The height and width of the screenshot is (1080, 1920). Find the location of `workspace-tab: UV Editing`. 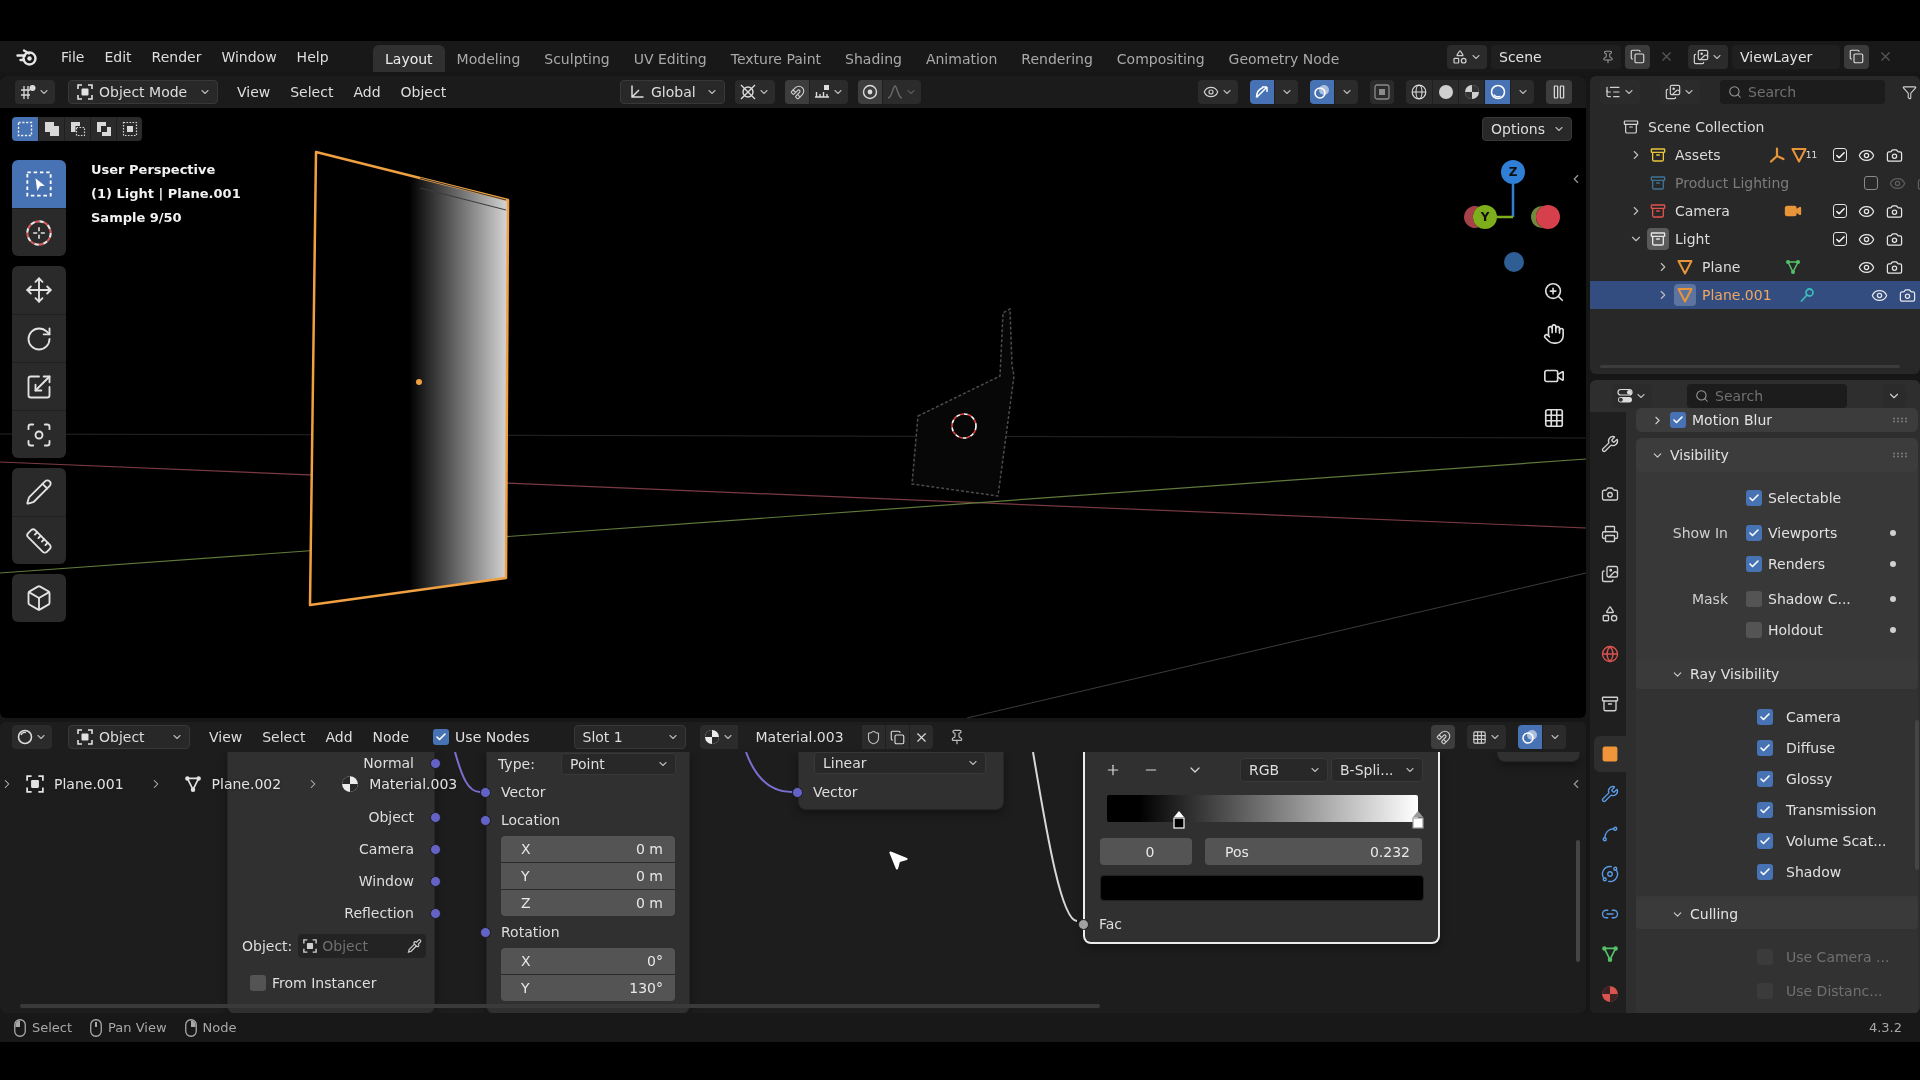

workspace-tab: UV Editing is located at coordinates (670, 58).